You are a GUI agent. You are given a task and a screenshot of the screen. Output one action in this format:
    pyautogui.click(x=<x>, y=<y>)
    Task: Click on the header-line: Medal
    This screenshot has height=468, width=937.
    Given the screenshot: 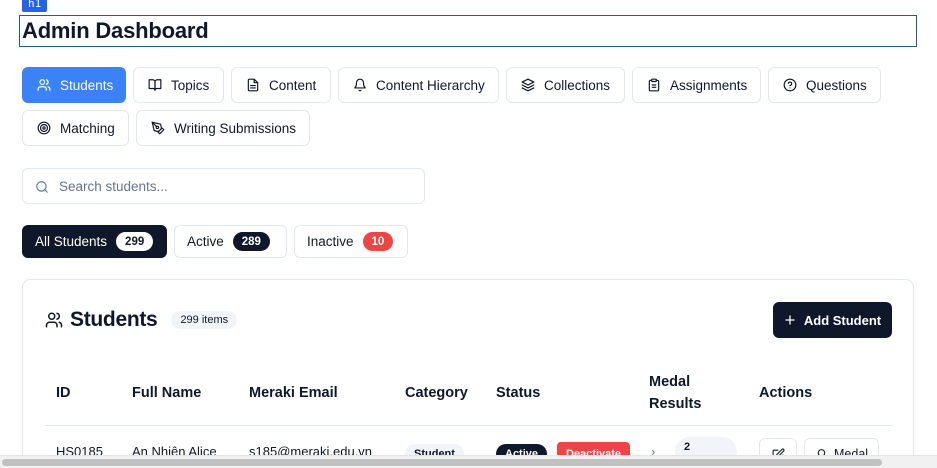 What is the action you would take?
    pyautogui.click(x=670, y=382)
    